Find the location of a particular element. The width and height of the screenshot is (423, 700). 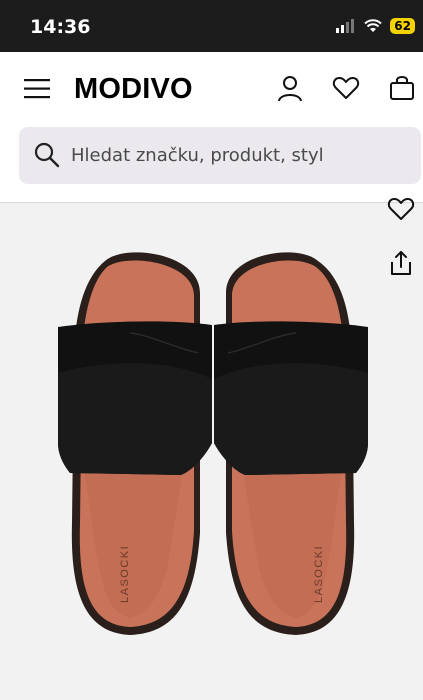

status-time: 14:36 is located at coordinates (60, 27).